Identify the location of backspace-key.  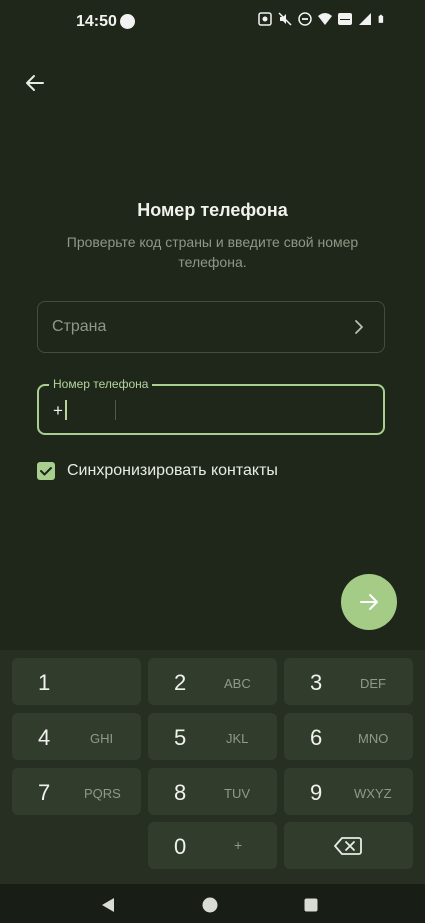
(348, 845).